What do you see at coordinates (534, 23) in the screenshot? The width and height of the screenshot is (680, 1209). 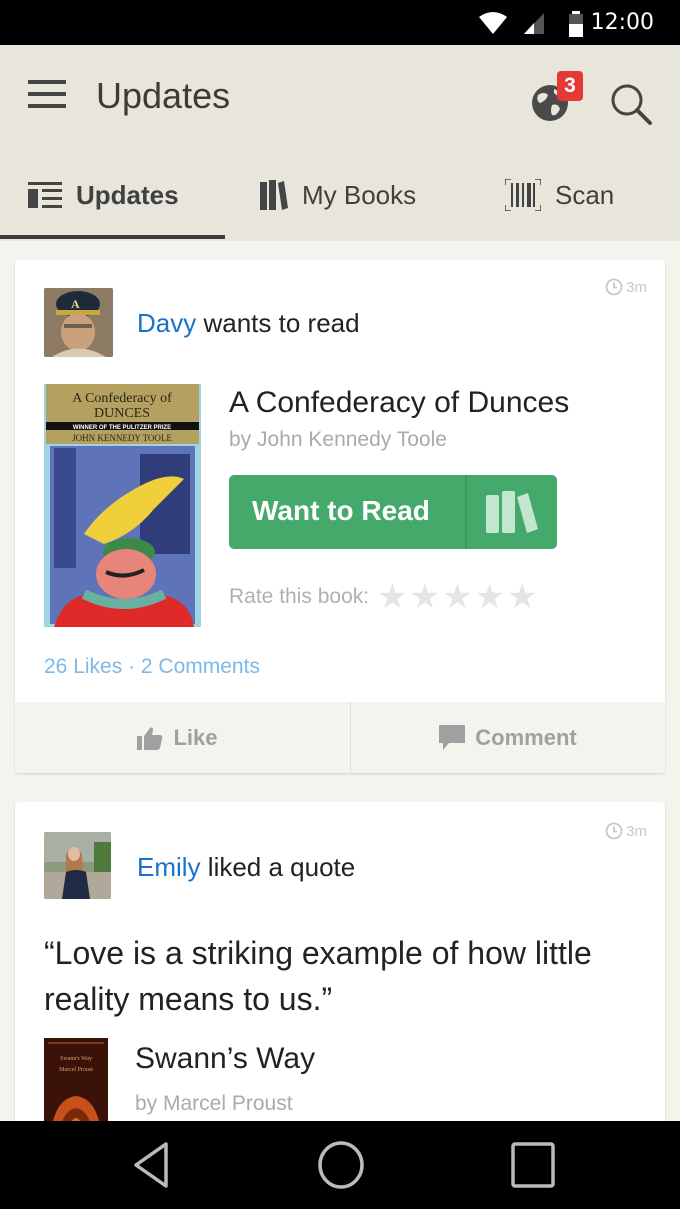 I see `cell-signal-icon` at bounding box center [534, 23].